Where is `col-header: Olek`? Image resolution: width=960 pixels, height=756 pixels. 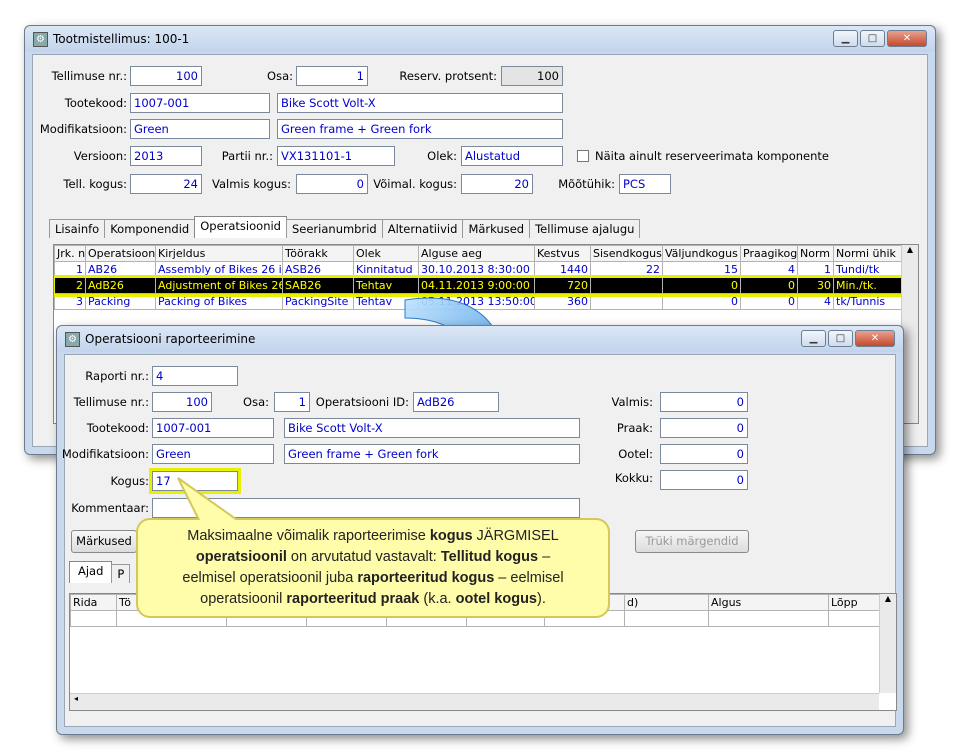 col-header: Olek is located at coordinates (386, 253).